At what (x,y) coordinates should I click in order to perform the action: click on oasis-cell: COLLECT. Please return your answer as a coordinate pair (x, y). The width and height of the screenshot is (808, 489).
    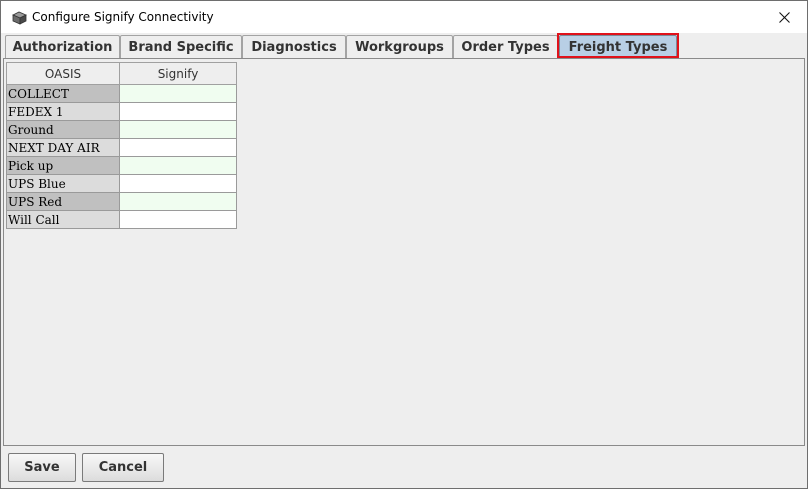
    Looking at the image, I should click on (63, 93).